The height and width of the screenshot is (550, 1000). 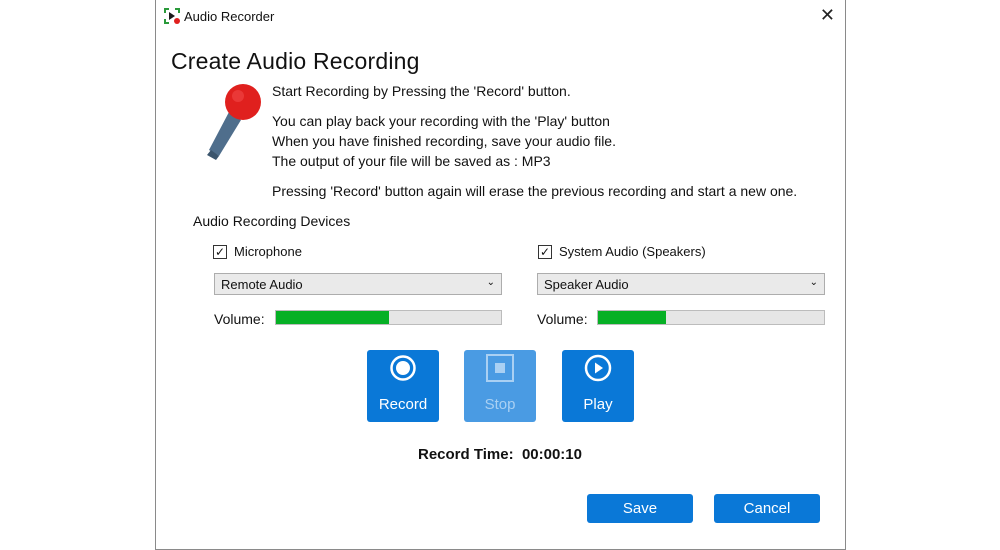 I want to click on window-title: Audio Recorder, so click(x=229, y=16).